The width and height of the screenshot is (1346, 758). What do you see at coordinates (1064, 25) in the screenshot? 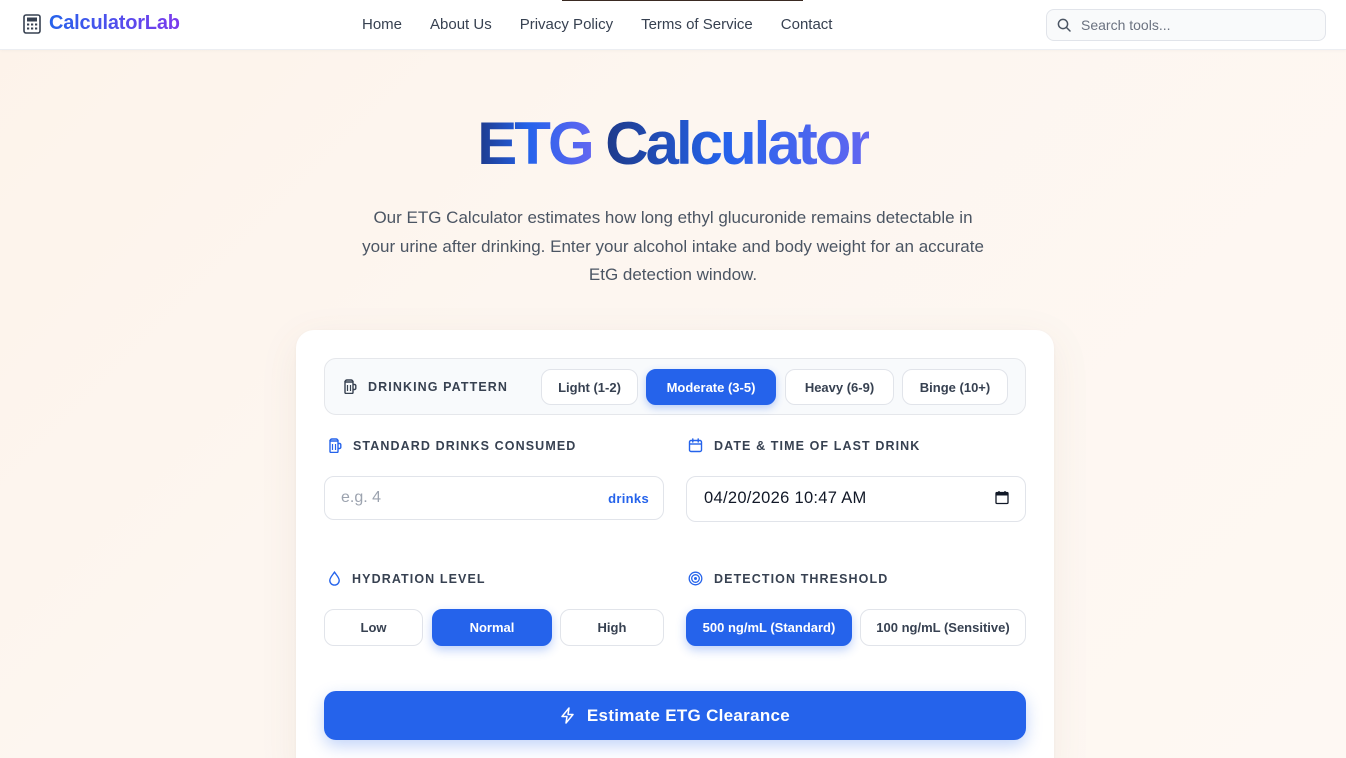
I see `search-icon` at bounding box center [1064, 25].